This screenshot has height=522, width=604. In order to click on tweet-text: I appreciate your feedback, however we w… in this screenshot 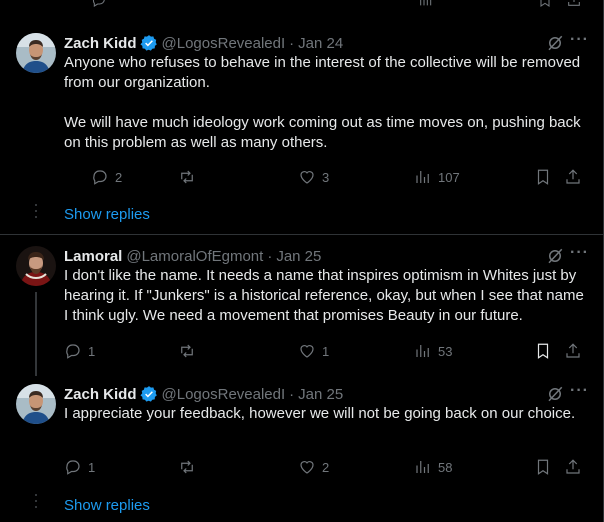, I will do `click(324, 414)`.